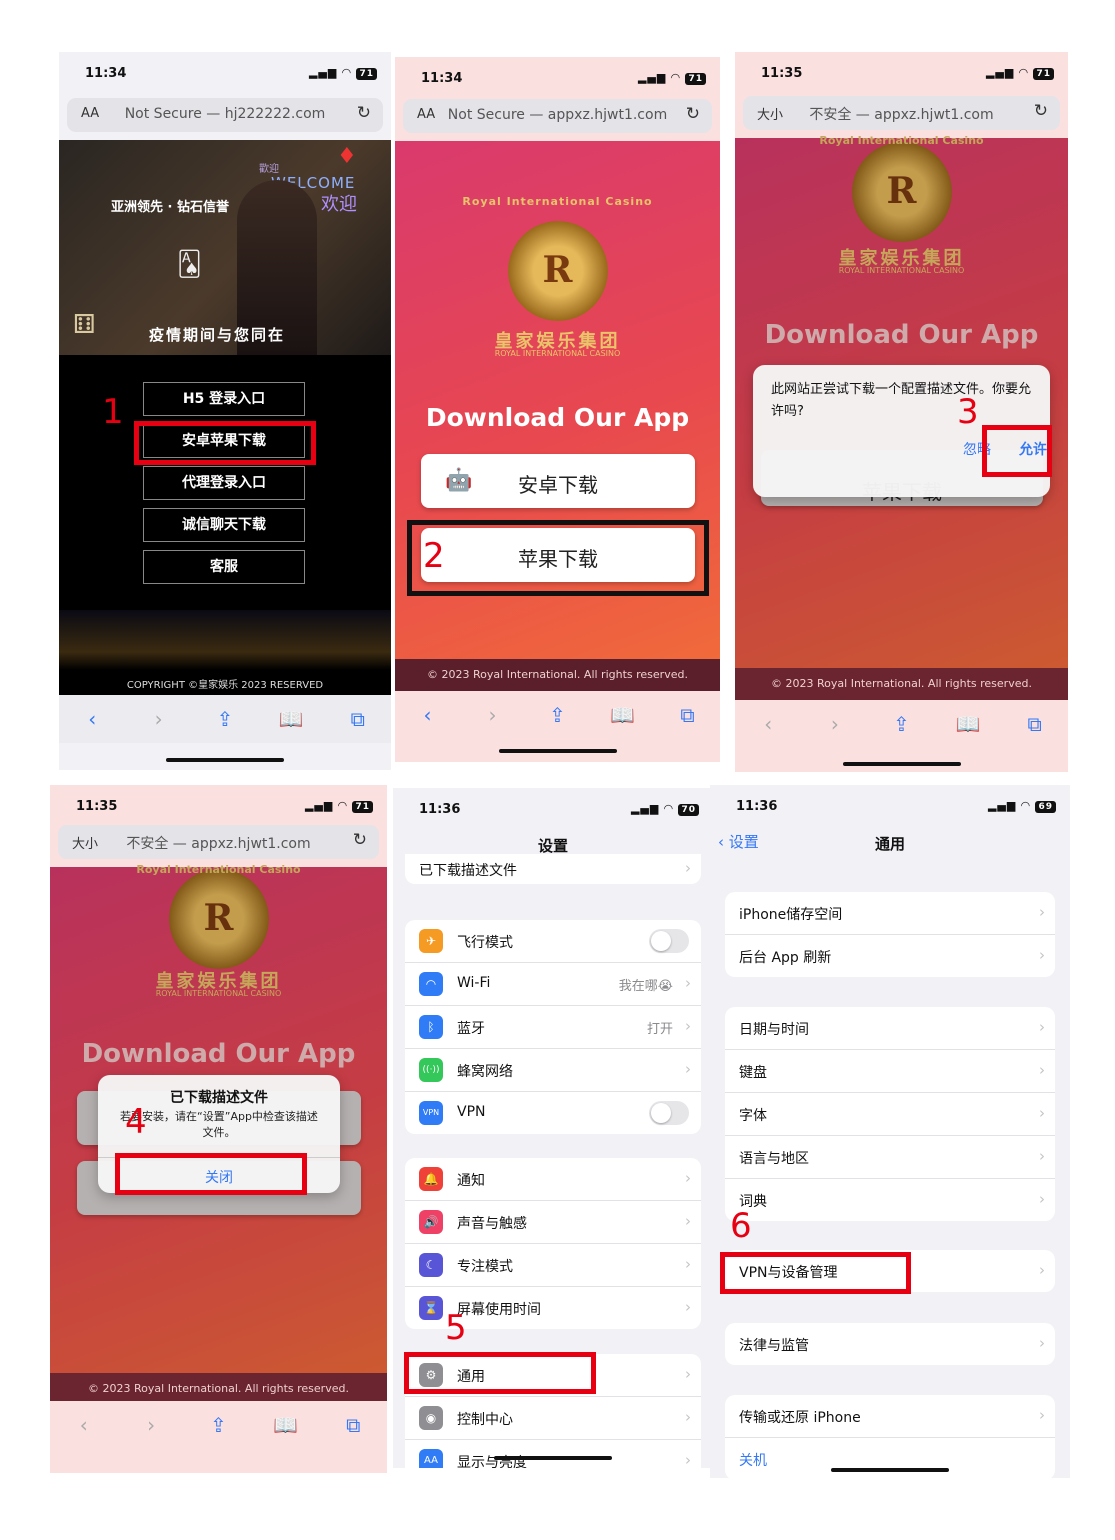 This screenshot has height=1540, width=1115. Describe the element at coordinates (189, 264) in the screenshot. I see `cards-icon: 🂡` at that location.